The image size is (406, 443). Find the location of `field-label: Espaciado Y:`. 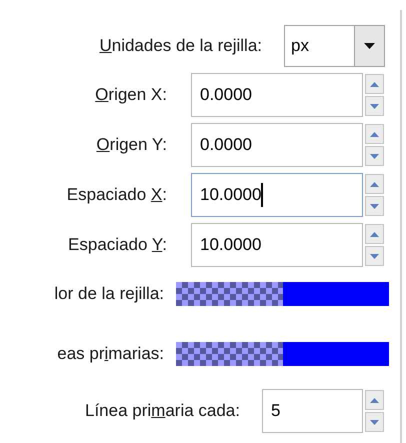

field-label: Espaciado Y: is located at coordinates (117, 245).